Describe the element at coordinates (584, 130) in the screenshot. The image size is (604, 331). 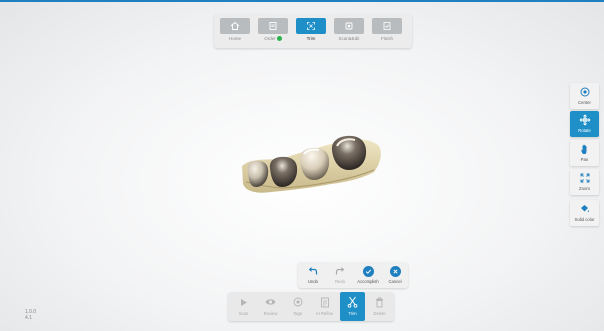
I see `tool-label: Rotate` at that location.